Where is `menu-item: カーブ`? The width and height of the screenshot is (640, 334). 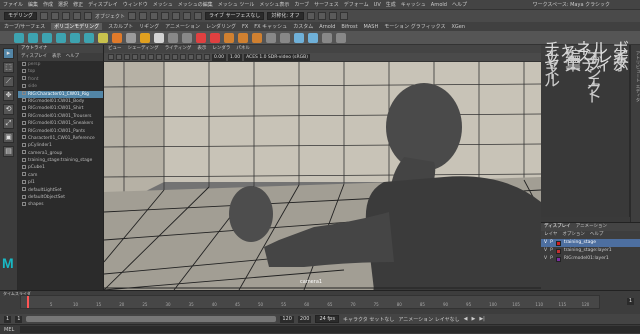
menu-item: カーブ is located at coordinates (301, 4).